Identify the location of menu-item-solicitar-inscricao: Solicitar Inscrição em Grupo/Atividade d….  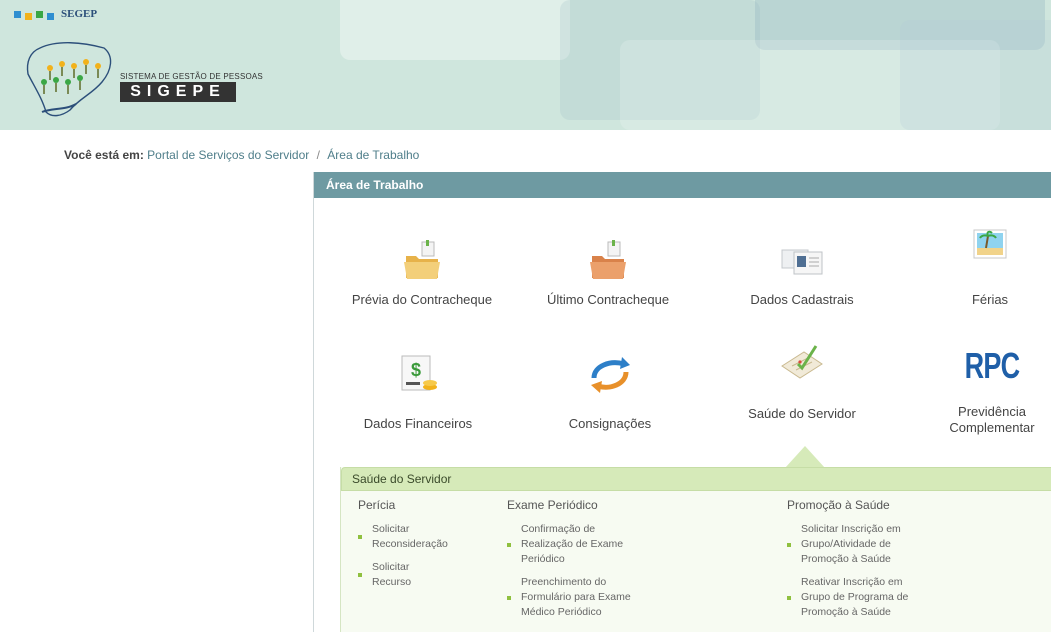
(867, 544).